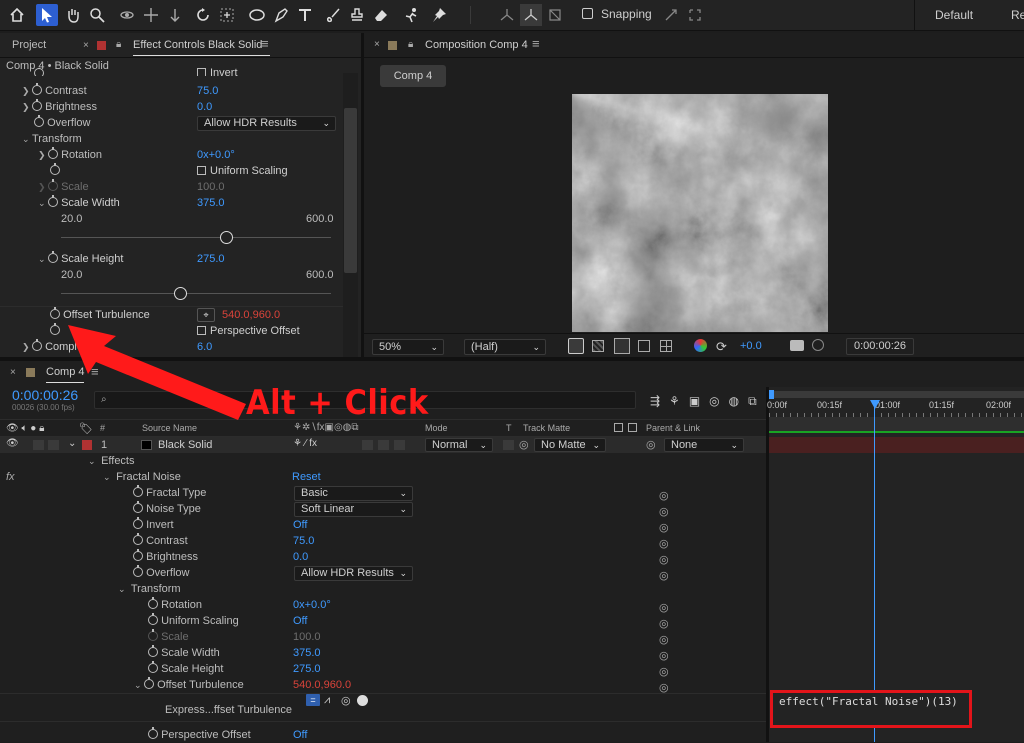  Describe the element at coordinates (337, 403) in the screenshot. I see `annotation-text: Alt + Click` at that location.